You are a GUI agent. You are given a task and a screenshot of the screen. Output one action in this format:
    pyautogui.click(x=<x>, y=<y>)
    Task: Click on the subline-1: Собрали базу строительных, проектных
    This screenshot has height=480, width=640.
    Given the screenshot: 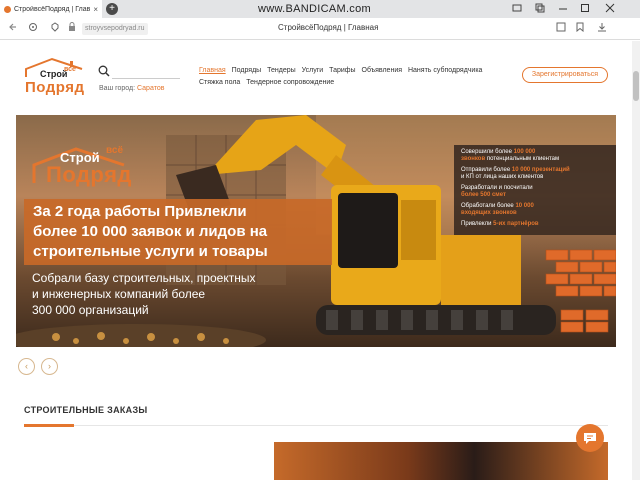 What is the action you would take?
    pyautogui.click(x=144, y=278)
    